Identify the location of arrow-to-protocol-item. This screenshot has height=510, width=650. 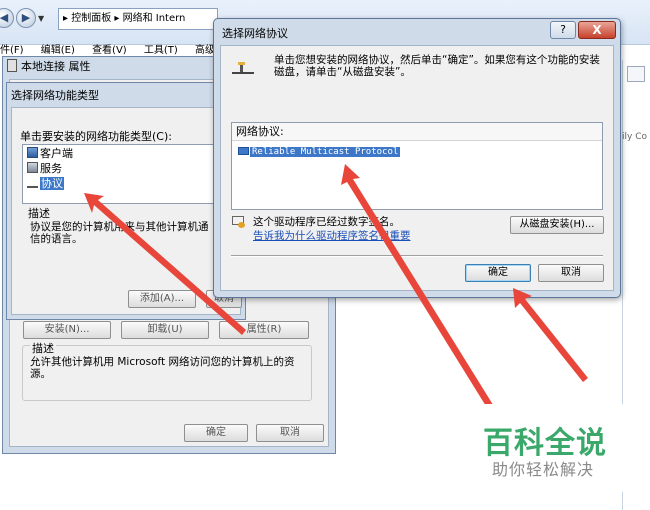
(165, 264).